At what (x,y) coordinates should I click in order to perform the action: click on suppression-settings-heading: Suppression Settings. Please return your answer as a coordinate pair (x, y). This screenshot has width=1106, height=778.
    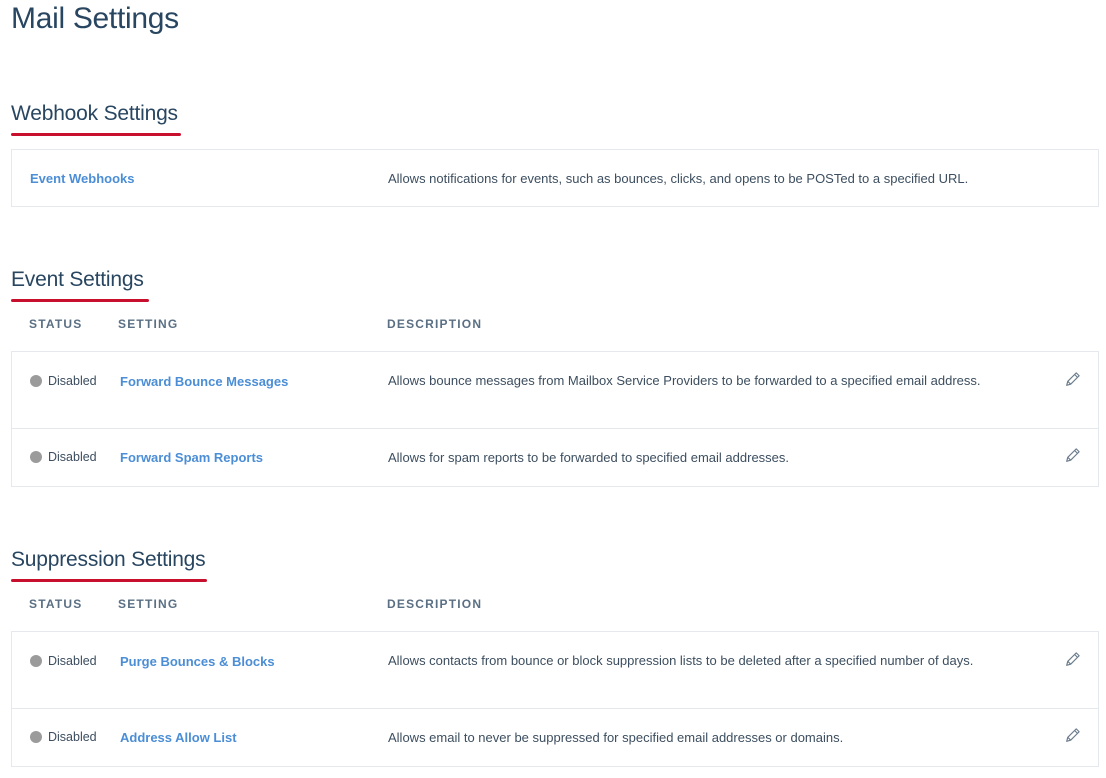
    Looking at the image, I should click on (109, 565).